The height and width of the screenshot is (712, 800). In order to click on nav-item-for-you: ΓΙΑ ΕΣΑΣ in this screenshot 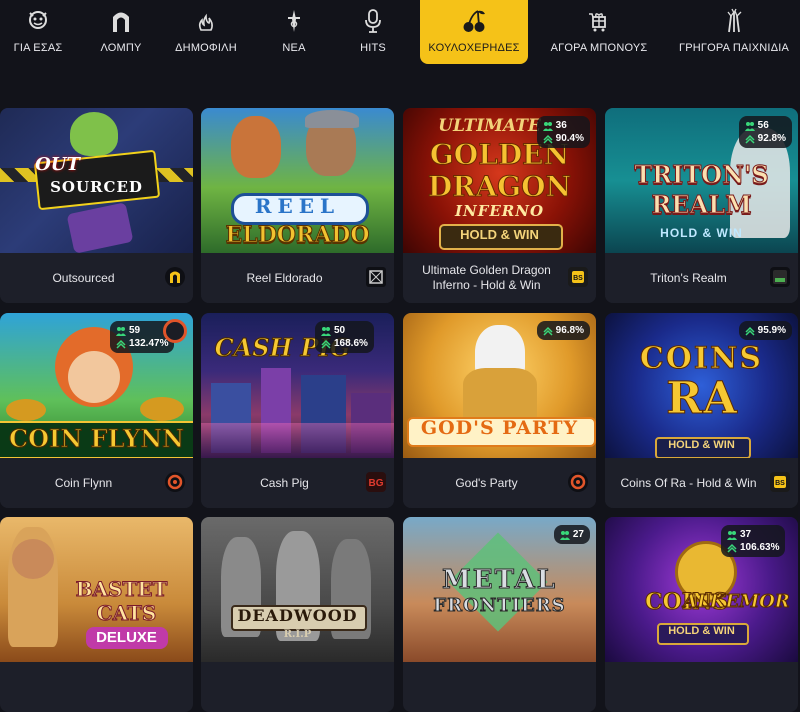, I will do `click(38, 32)`.